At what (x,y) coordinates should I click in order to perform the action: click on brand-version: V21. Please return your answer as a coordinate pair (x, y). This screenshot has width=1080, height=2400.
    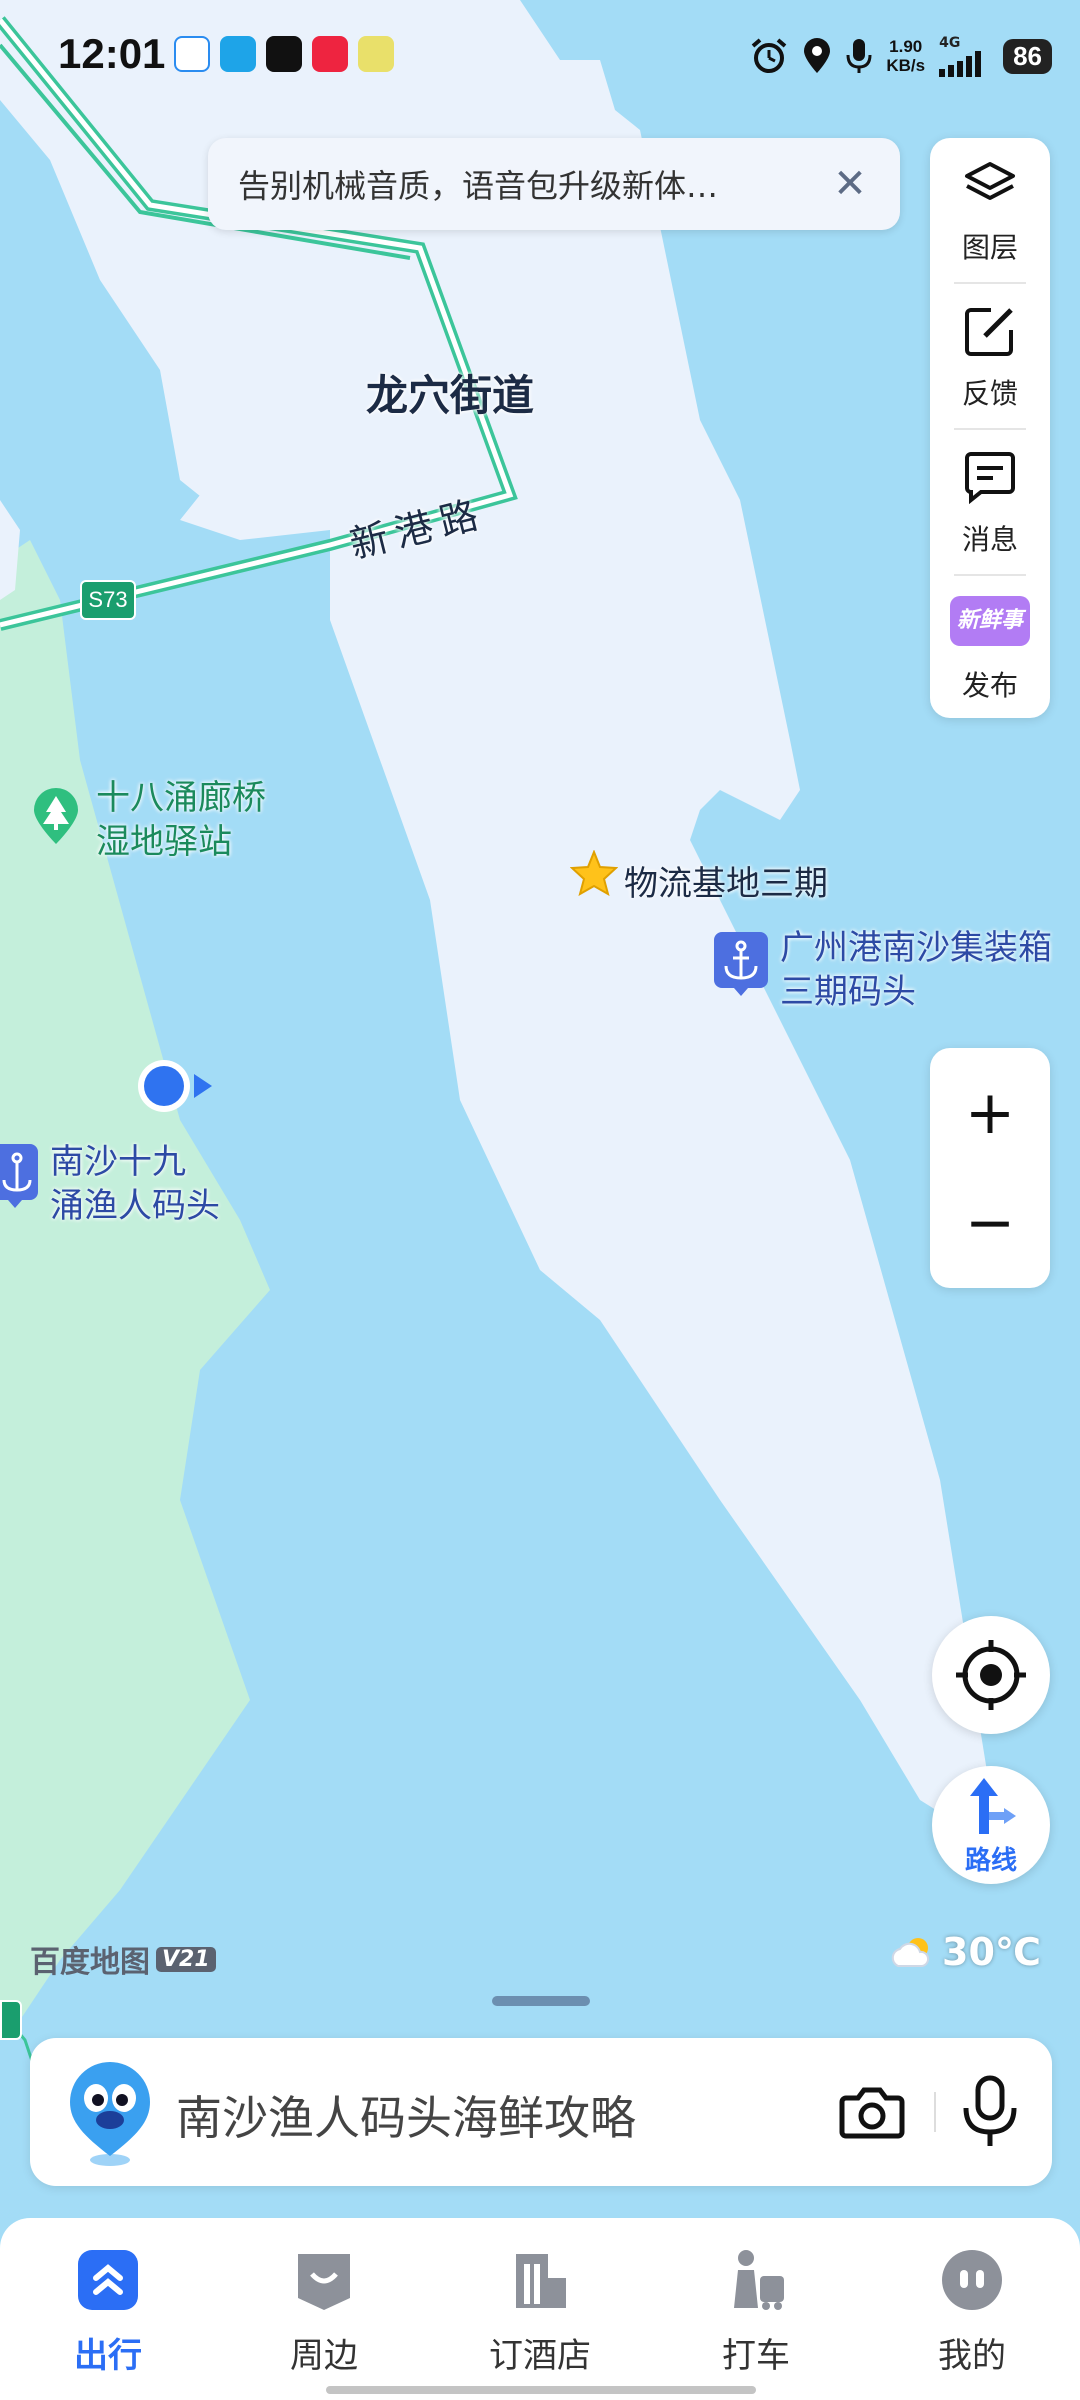
    Looking at the image, I should click on (186, 1959).